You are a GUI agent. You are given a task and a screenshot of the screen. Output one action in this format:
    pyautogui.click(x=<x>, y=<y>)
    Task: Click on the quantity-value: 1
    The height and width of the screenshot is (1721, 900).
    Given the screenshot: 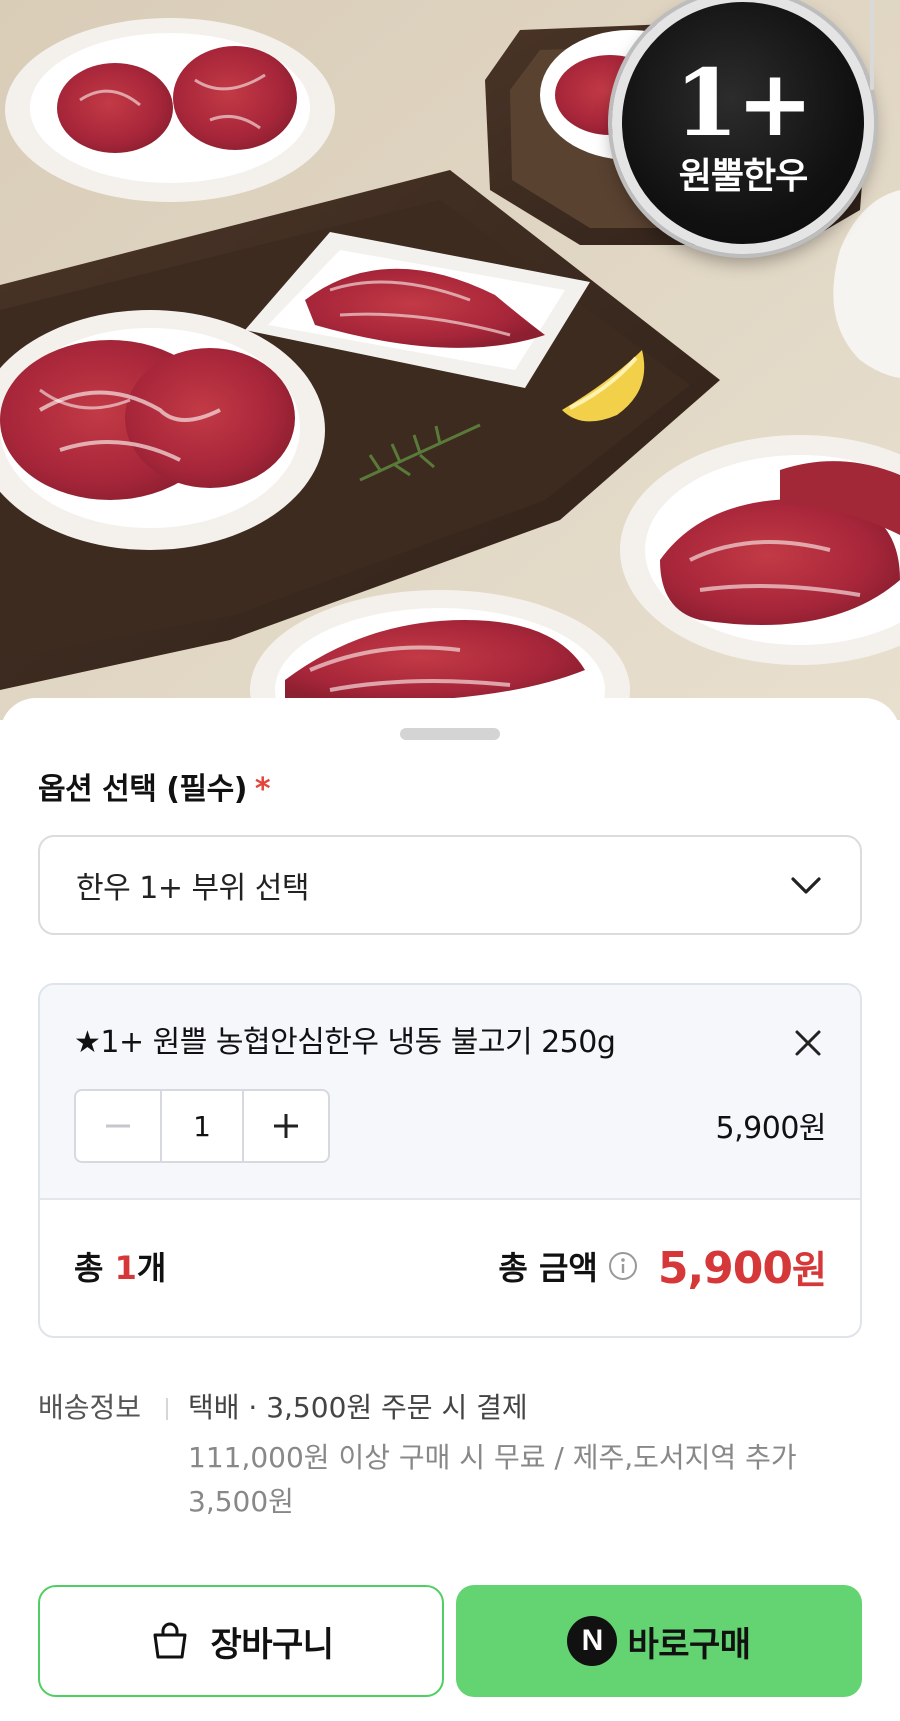 What is the action you would take?
    pyautogui.click(x=202, y=1126)
    